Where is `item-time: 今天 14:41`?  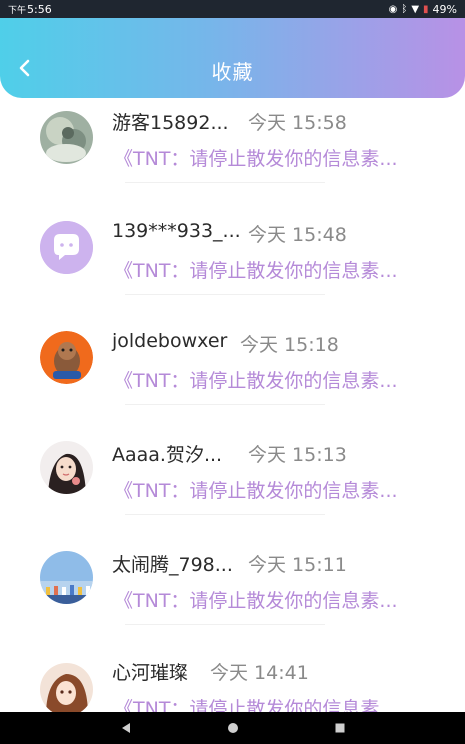 item-time: 今天 14:41 is located at coordinates (259, 673).